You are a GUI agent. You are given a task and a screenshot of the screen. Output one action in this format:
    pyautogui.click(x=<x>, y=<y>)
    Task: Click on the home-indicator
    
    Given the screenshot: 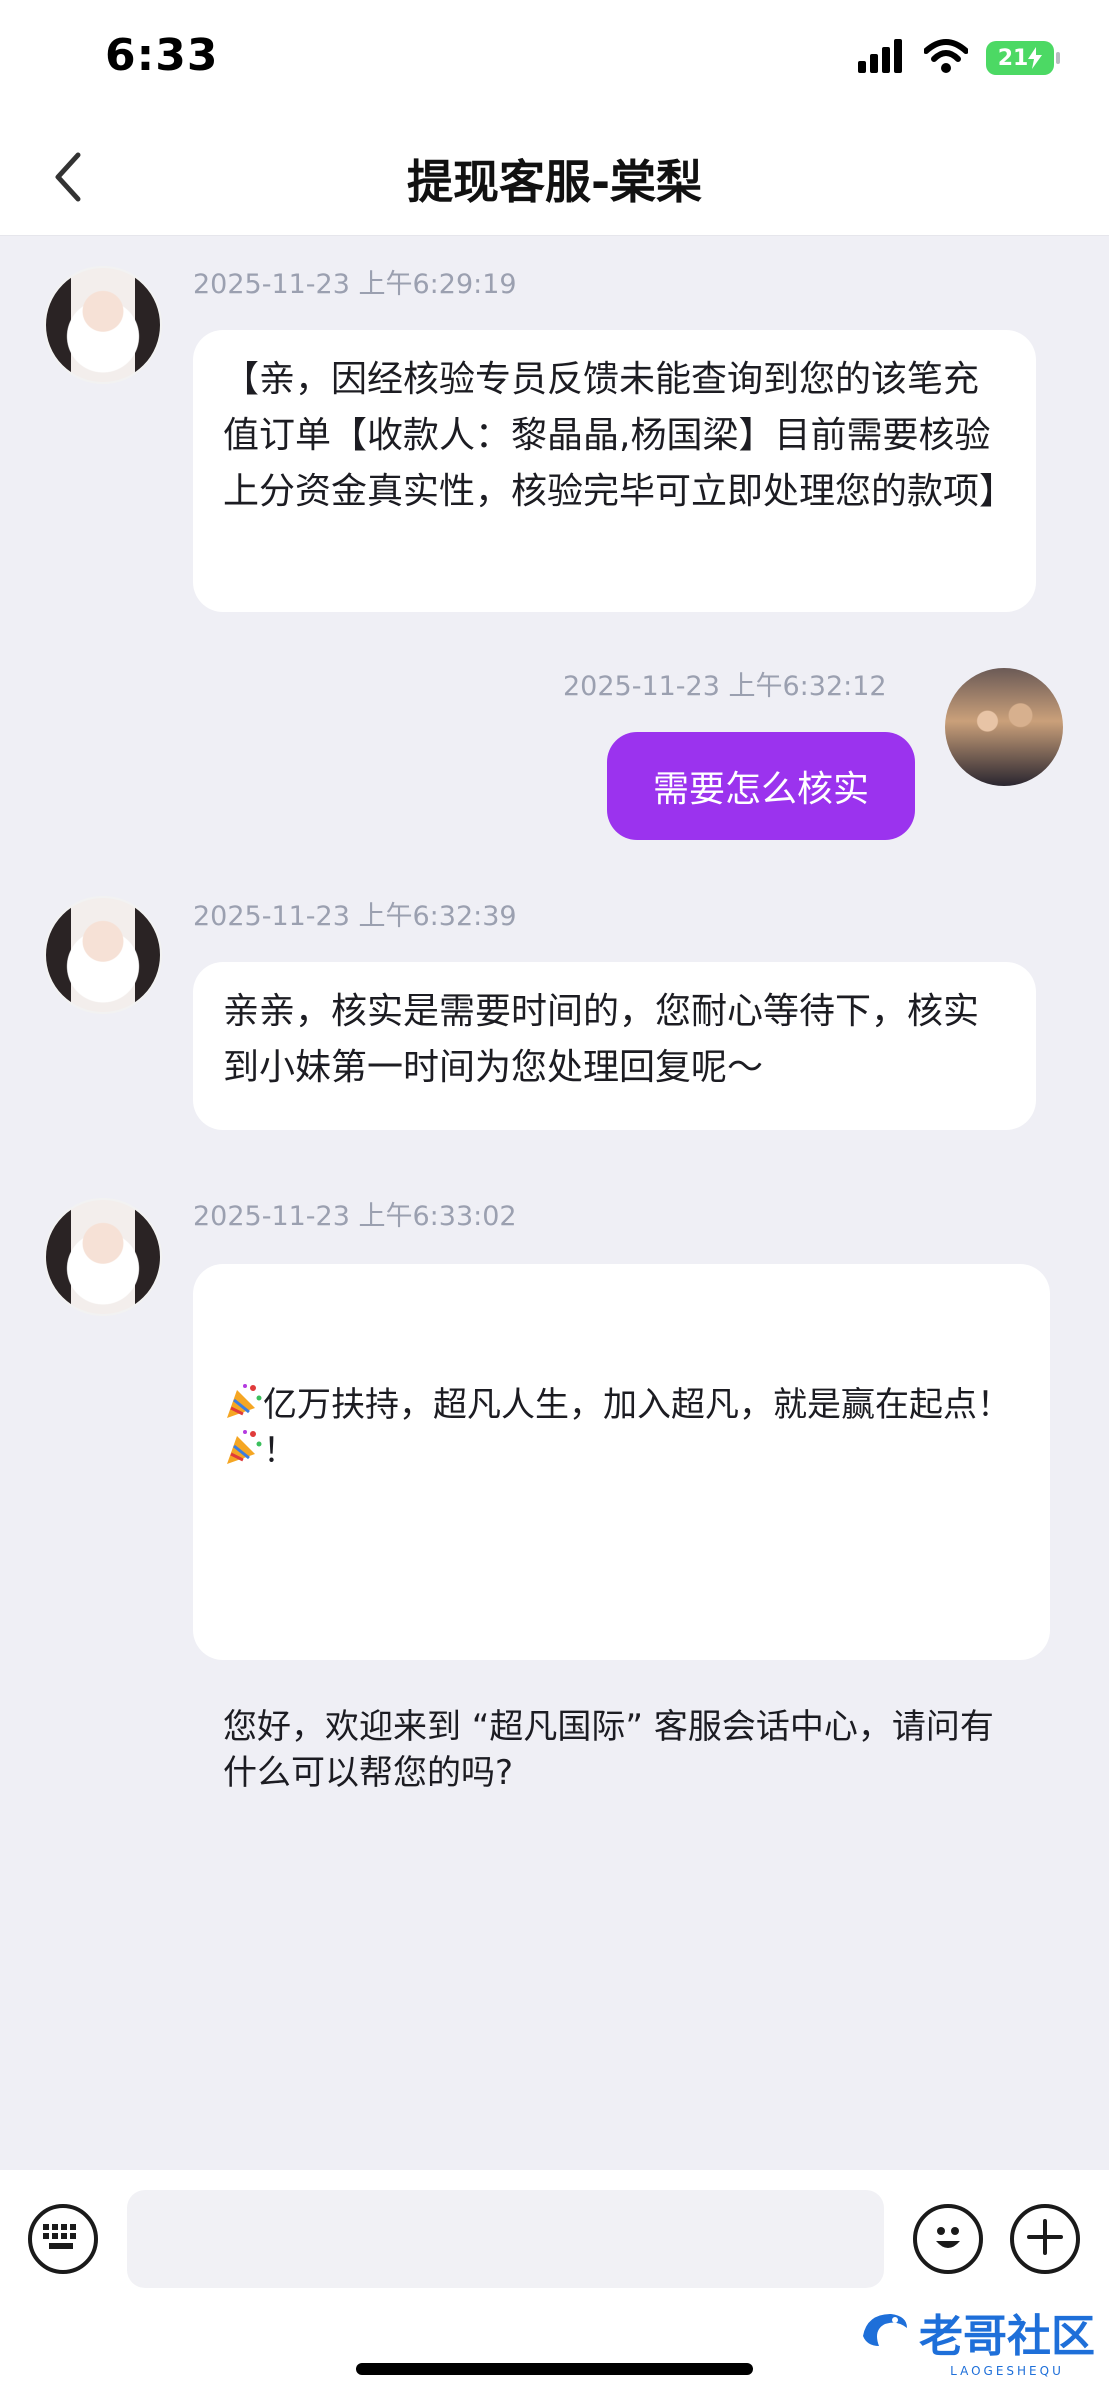 What is the action you would take?
    pyautogui.click(x=554, y=2369)
    